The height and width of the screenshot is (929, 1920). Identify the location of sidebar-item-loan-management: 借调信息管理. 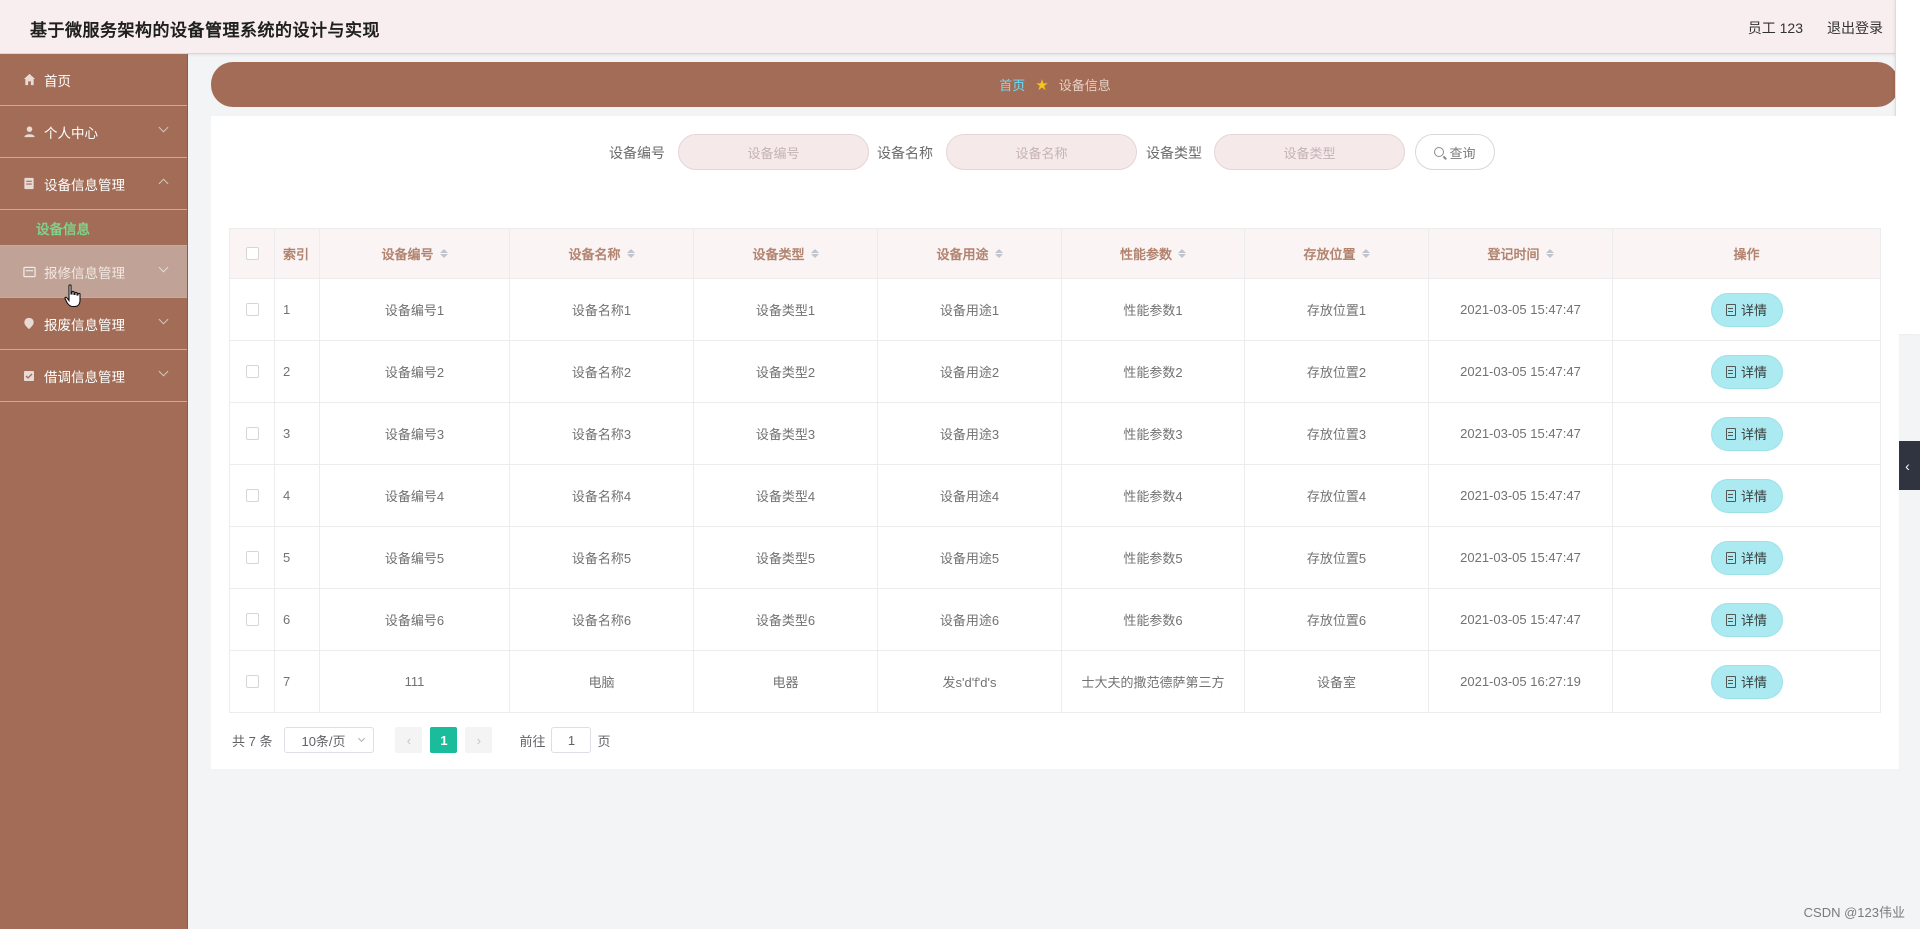
(93, 376).